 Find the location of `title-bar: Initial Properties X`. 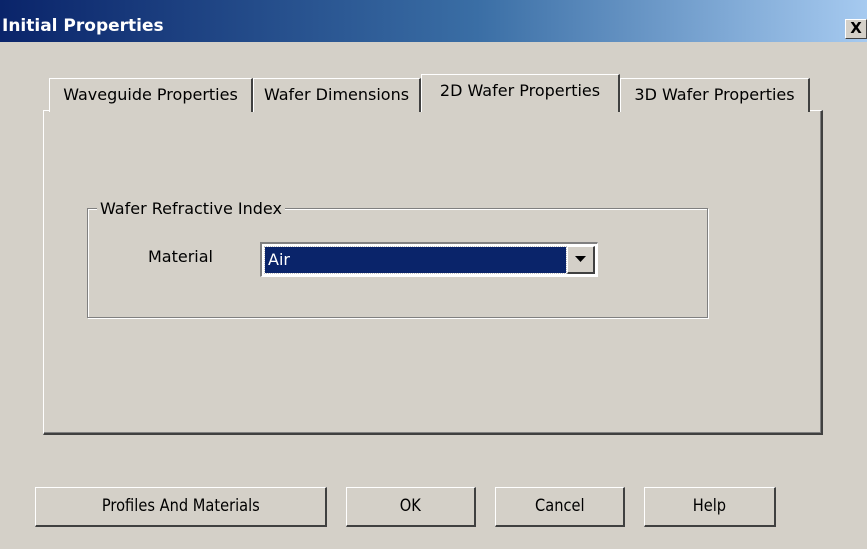

title-bar: Initial Properties X is located at coordinates (433, 21).